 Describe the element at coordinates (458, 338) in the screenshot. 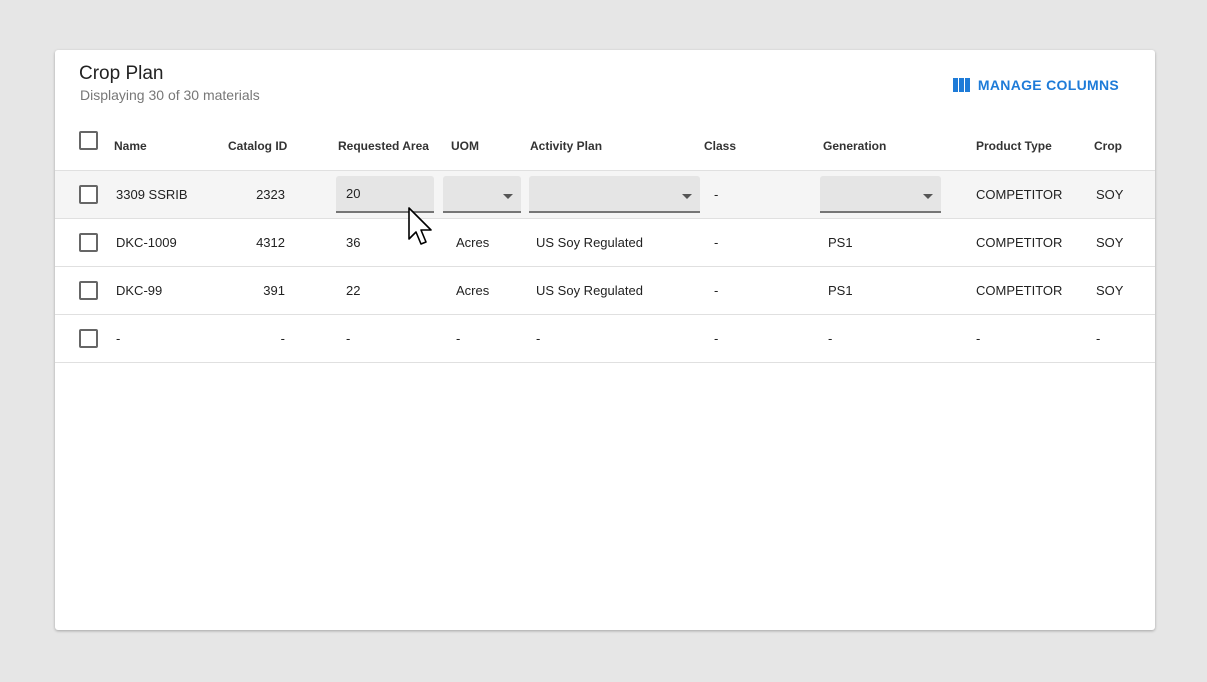

I see `cell-uom: -` at that location.